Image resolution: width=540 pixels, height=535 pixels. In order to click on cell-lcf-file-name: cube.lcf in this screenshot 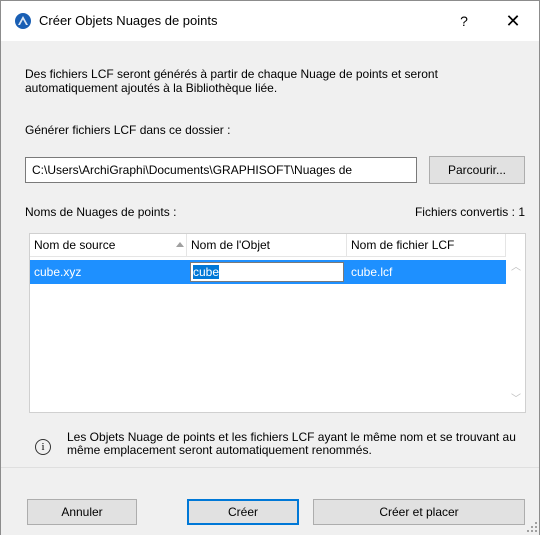, I will do `click(372, 272)`.